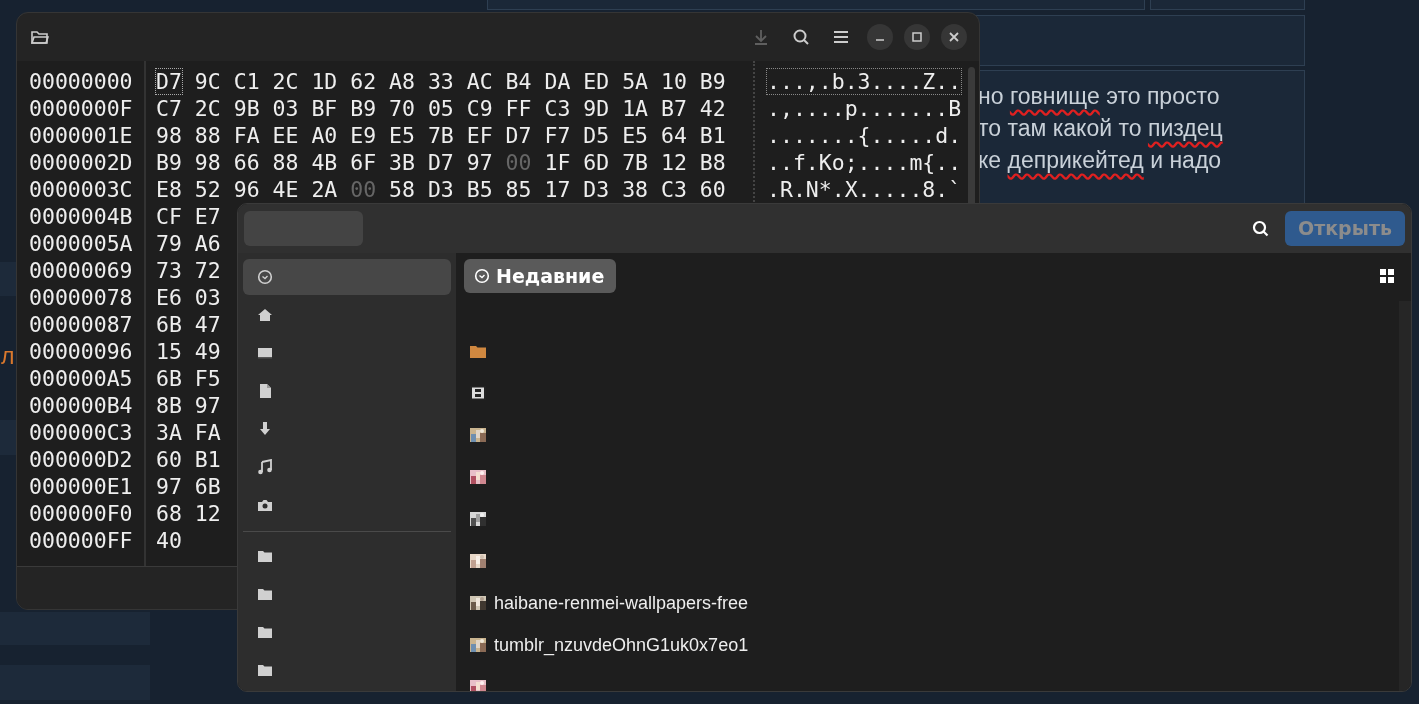  Describe the element at coordinates (440, 81) in the screenshot. I see `hex-byte: 33` at that location.